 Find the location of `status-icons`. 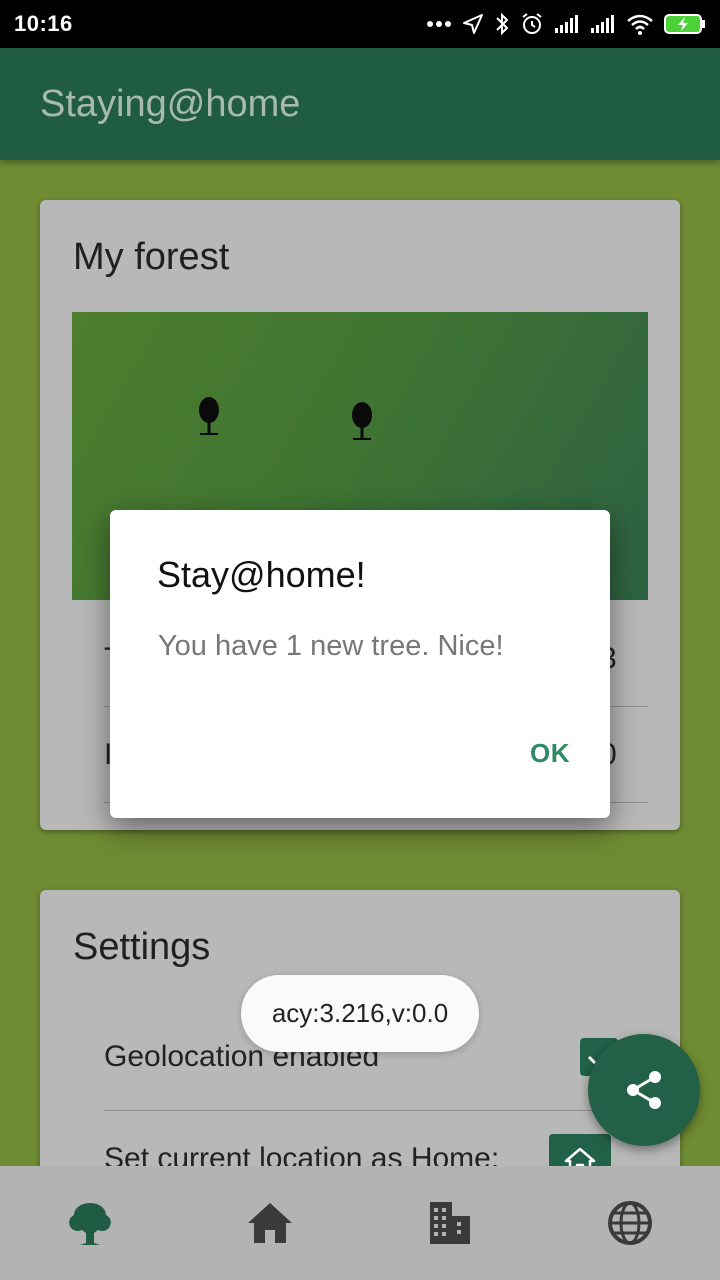

status-icons is located at coordinates (566, 24).